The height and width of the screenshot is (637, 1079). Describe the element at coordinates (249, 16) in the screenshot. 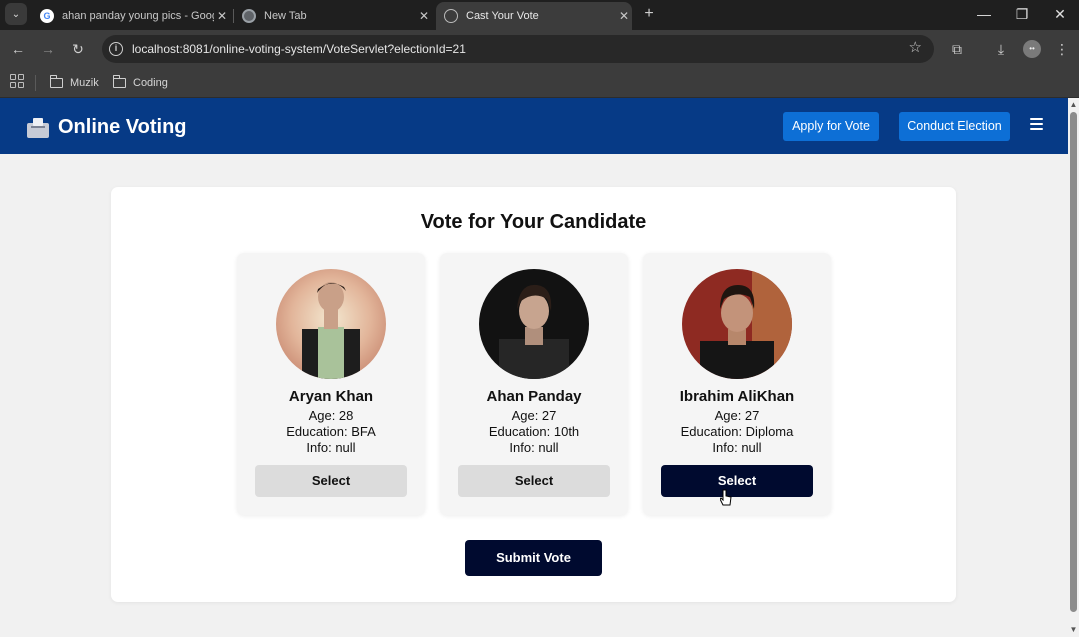

I see `chrome-icon` at that location.